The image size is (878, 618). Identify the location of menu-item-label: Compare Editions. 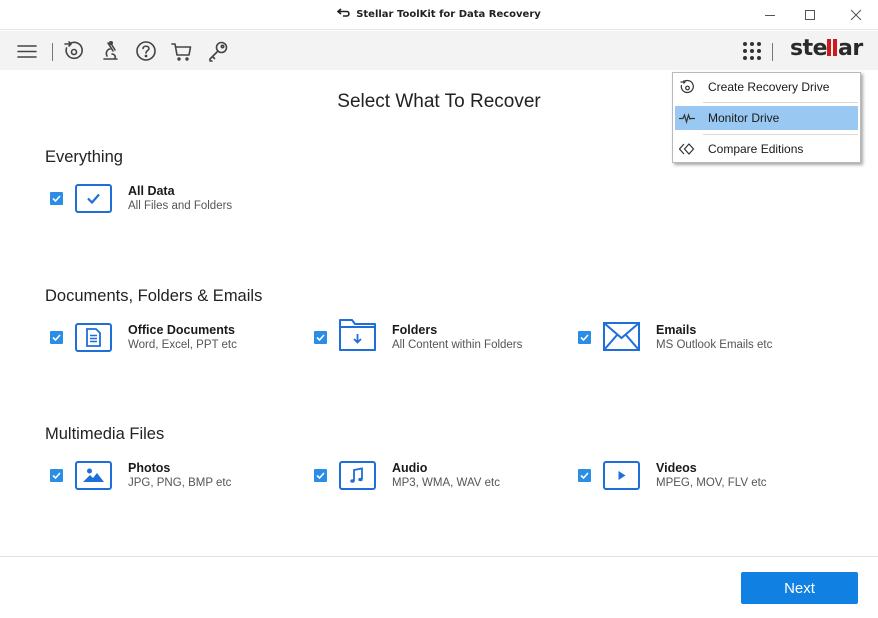
(756, 149).